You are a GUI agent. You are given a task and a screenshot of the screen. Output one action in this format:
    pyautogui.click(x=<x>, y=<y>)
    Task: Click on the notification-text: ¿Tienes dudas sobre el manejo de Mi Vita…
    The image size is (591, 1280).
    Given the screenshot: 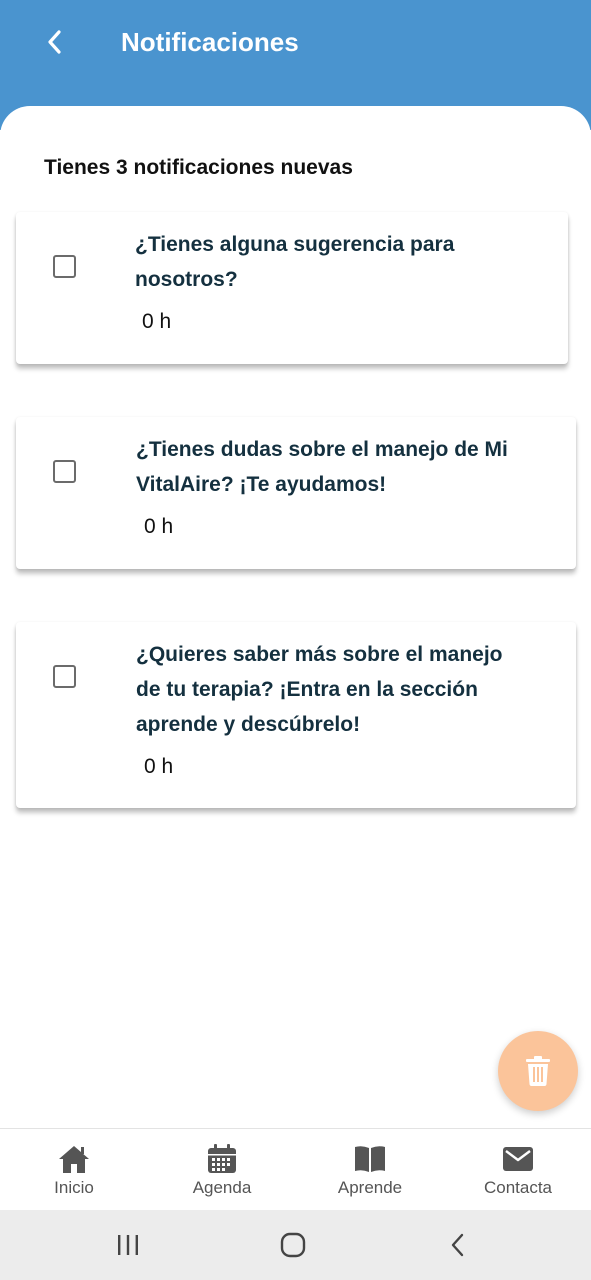 What is the action you would take?
    pyautogui.click(x=322, y=467)
    